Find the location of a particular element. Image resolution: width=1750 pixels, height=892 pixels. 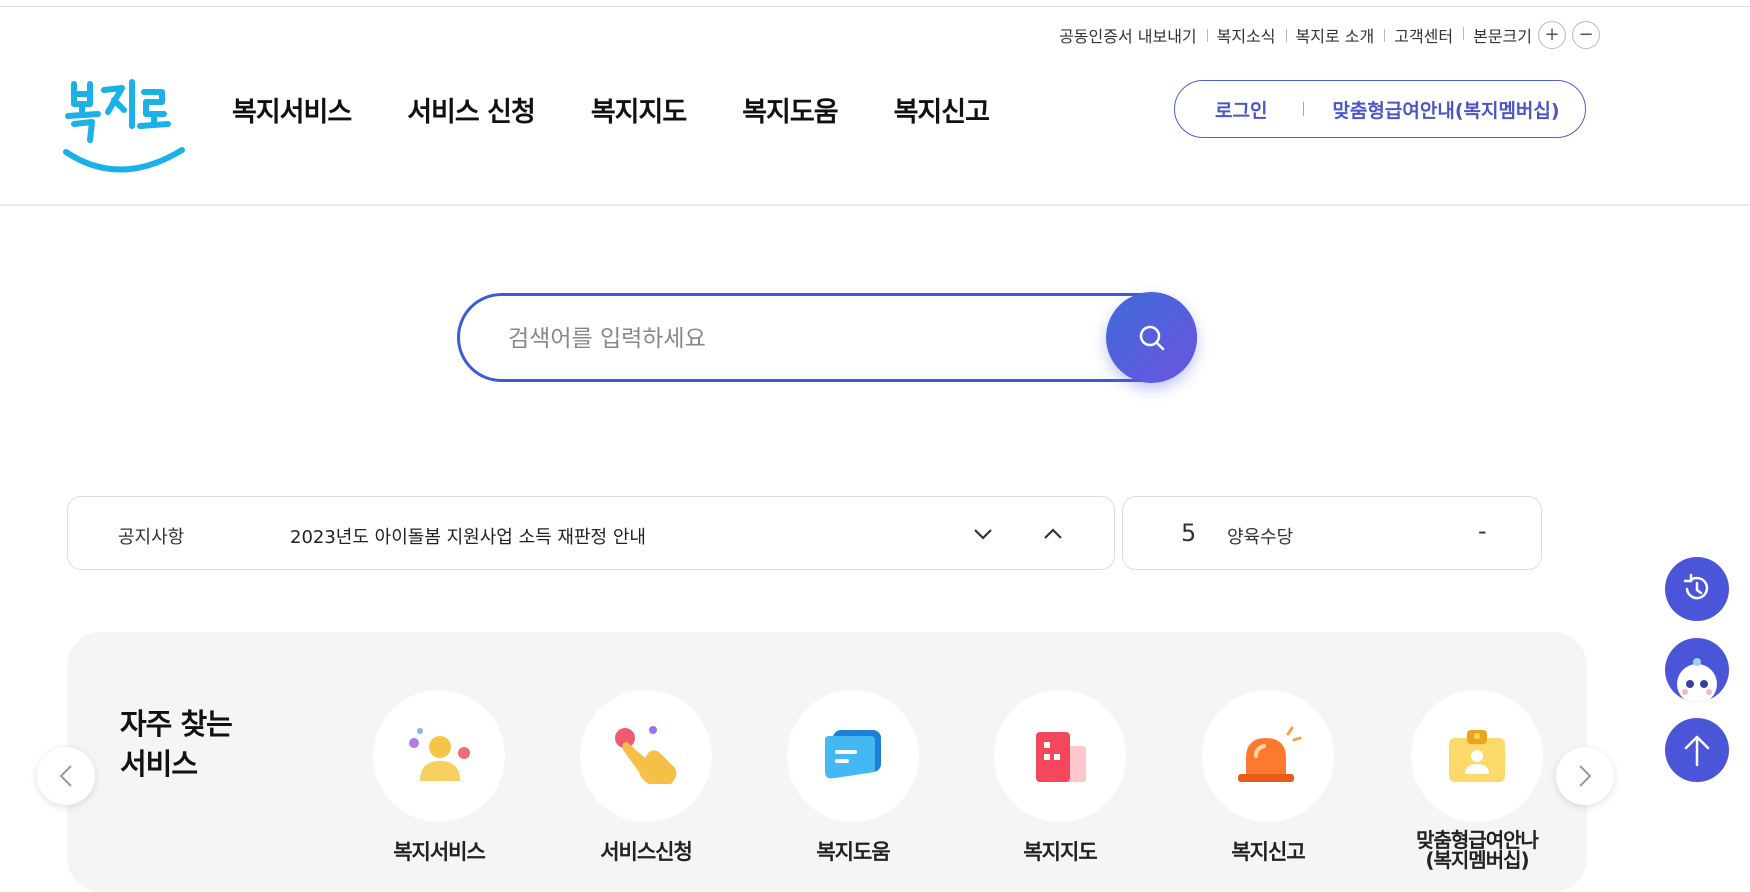

main-navigation: 복지서비스 서비스 신청 복지지도 복지도움 복지신고 is located at coordinates (638, 109).